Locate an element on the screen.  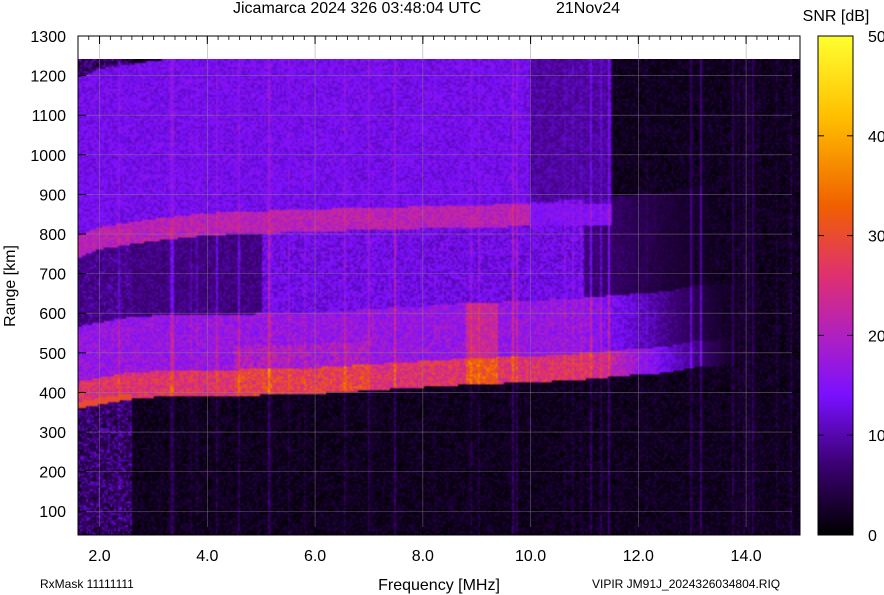
file-name: VIPIR JM91J_2024326034804.RIQ is located at coordinates (686, 584).